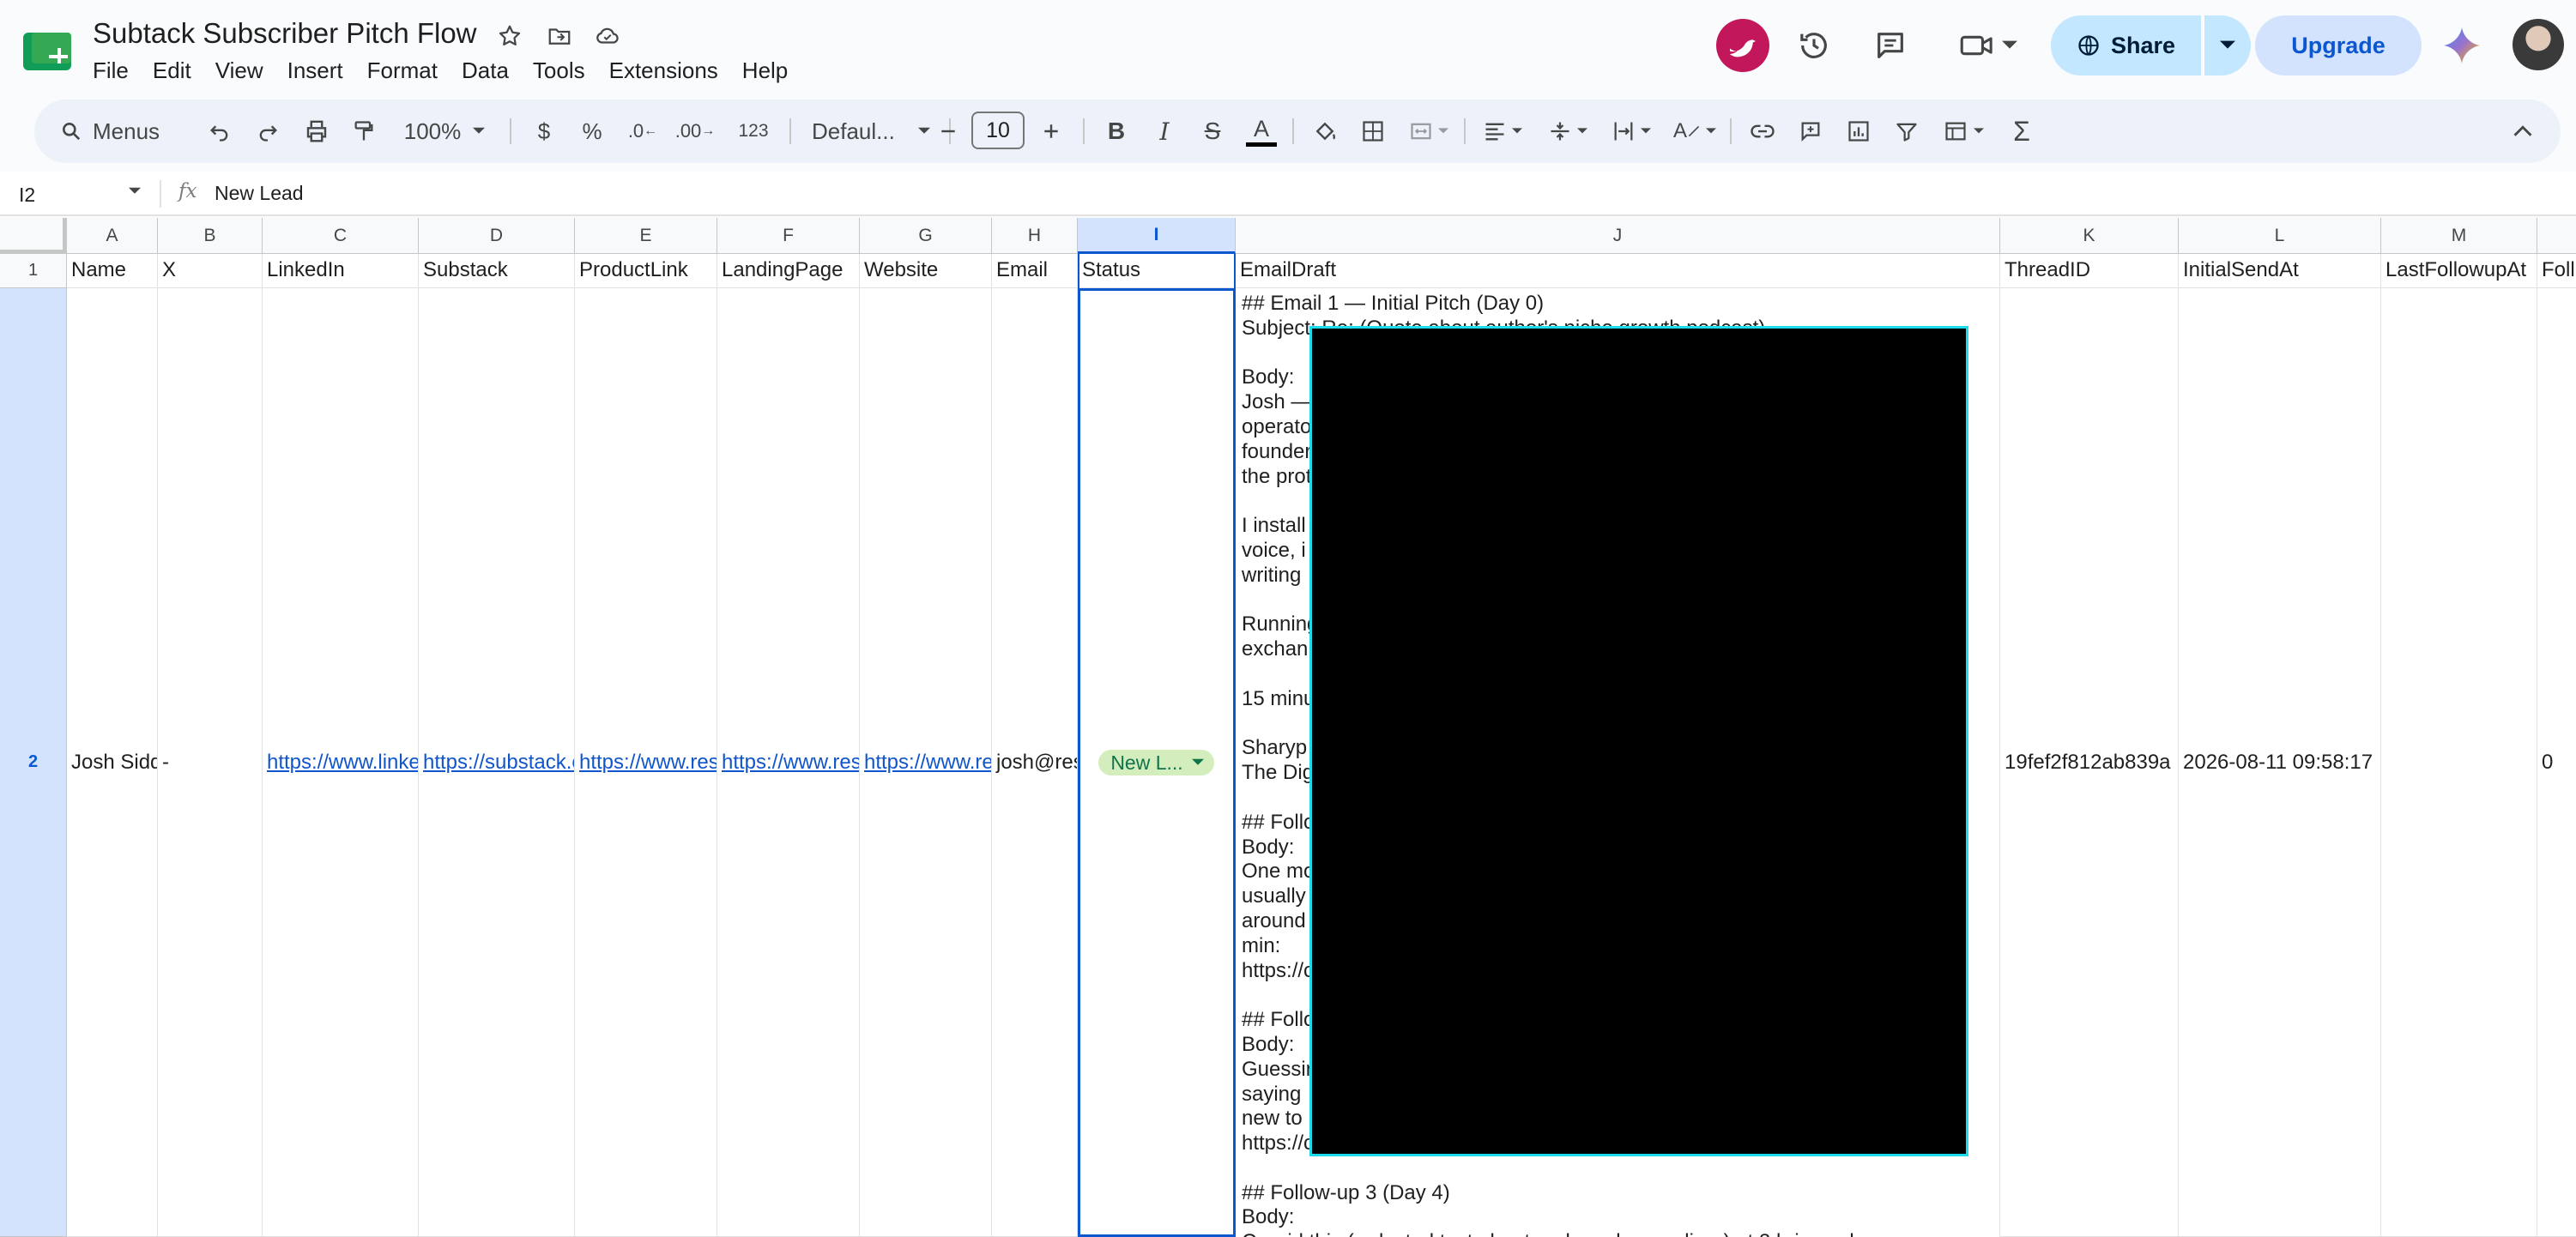 The width and height of the screenshot is (2576, 1237). I want to click on insert-comment-icon, so click(1810, 131).